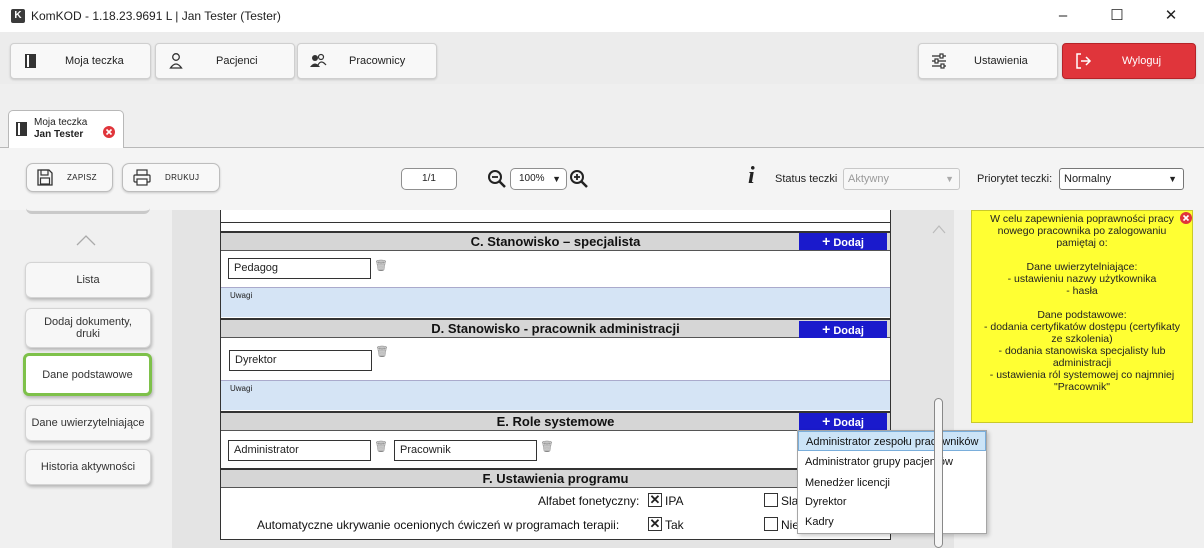 The width and height of the screenshot is (1204, 548). I want to click on print-icon, so click(142, 177).